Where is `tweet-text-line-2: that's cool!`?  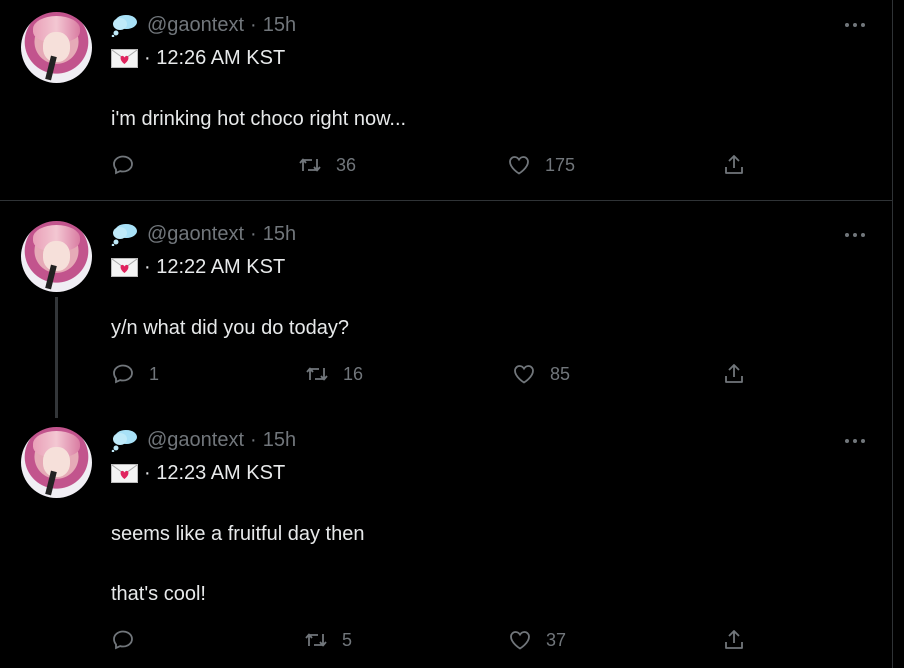
tweet-text-line-2: that's cool! is located at coordinates (158, 594).